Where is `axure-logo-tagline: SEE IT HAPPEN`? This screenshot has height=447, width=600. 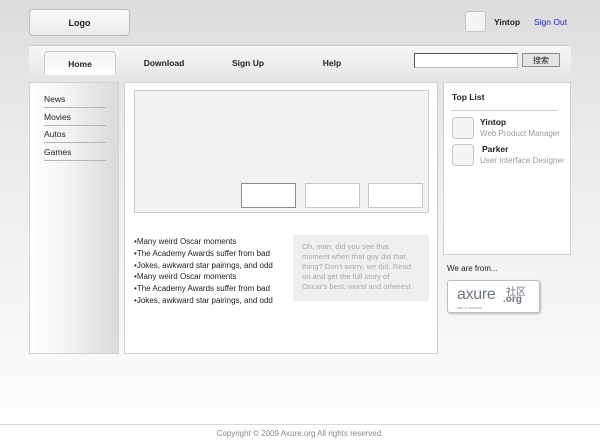
axure-logo-tagline: SEE IT HAPPEN is located at coordinates (470, 308).